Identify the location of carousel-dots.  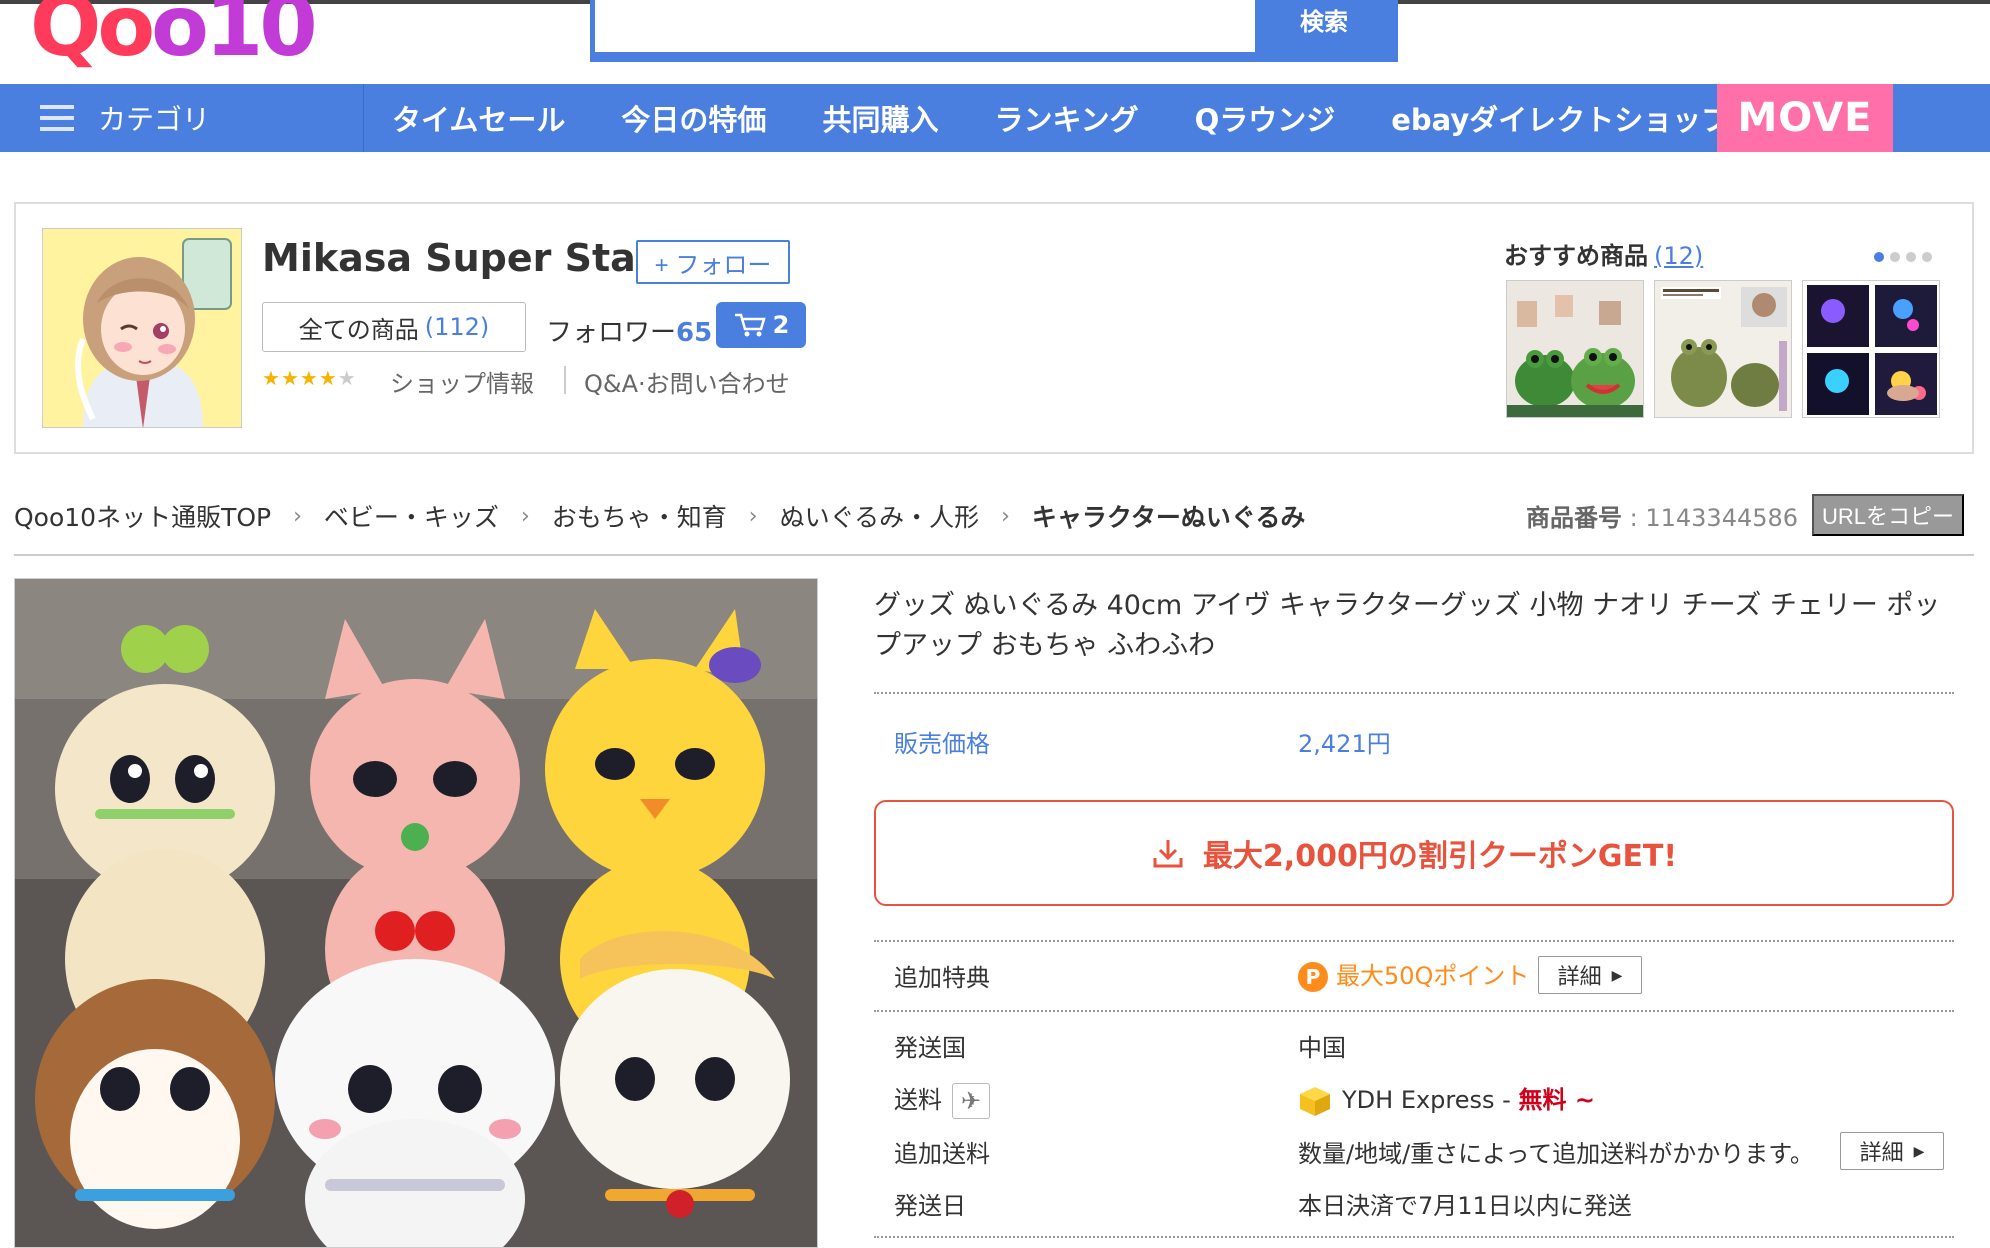
(1903, 257).